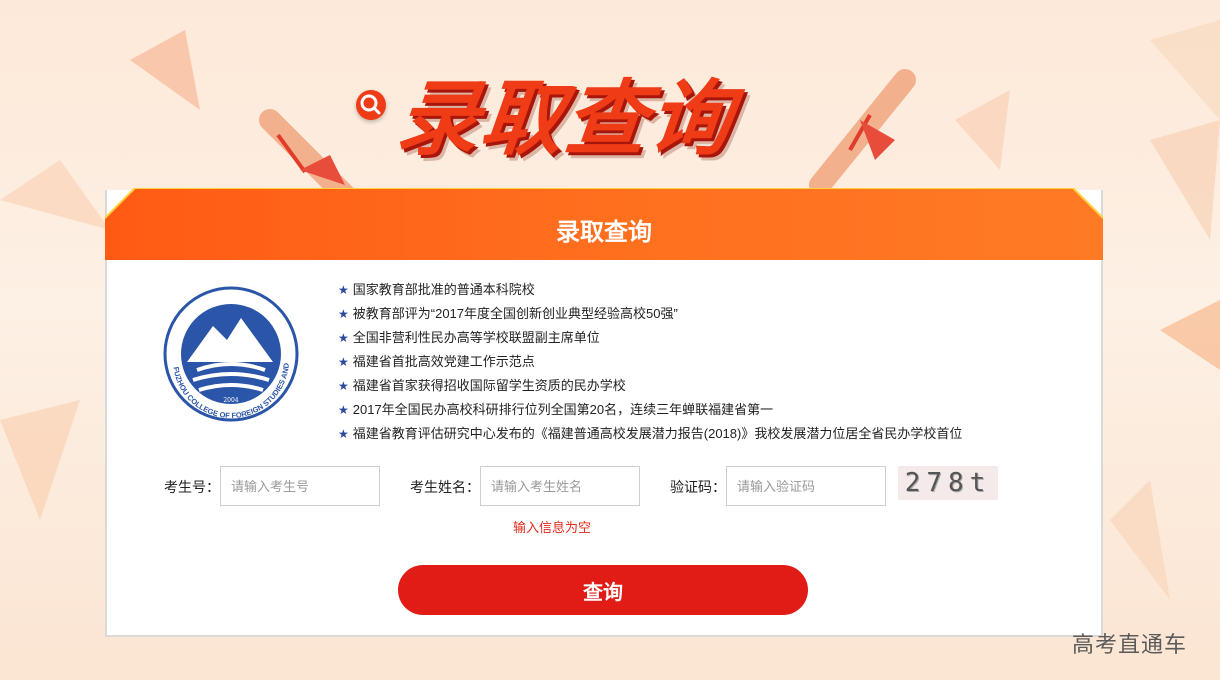 Image resolution: width=1220 pixels, height=680 pixels. Describe the element at coordinates (604, 232) in the screenshot. I see `panel-title: 录取查询` at that location.